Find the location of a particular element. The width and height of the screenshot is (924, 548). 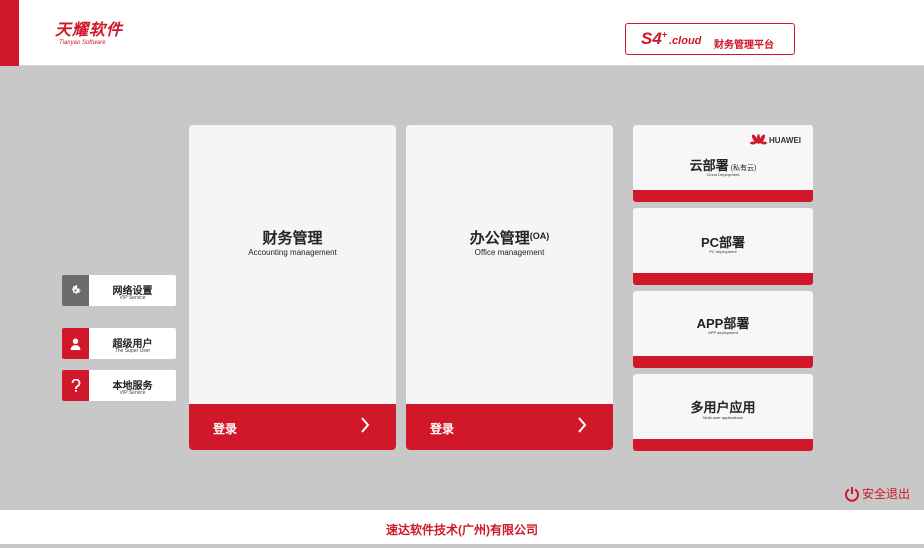

platform-name: 财务管理平台 is located at coordinates (744, 45).